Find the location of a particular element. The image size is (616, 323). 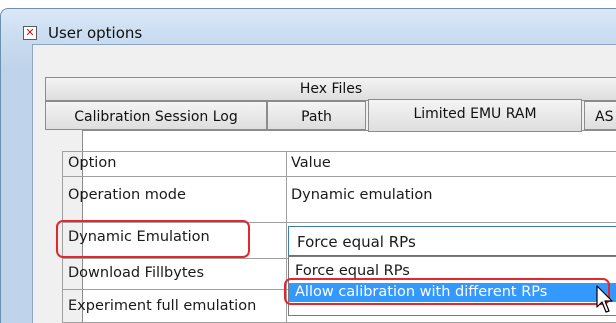

highlight-dynamic-emulation is located at coordinates (153, 239).